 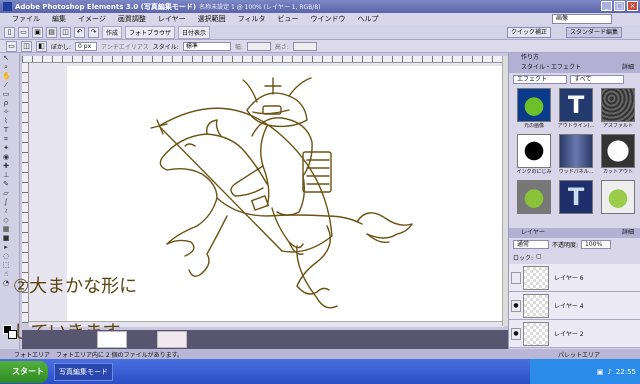 I want to click on marquee-option-icon: ▭, so click(x=11, y=46).